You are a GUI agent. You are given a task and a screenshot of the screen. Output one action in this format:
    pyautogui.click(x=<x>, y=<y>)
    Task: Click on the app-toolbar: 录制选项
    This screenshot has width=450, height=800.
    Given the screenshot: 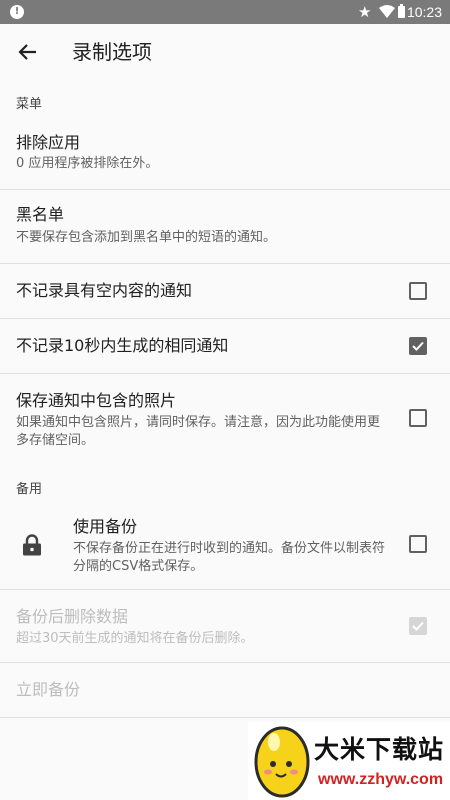 What is the action you would take?
    pyautogui.click(x=225, y=52)
    